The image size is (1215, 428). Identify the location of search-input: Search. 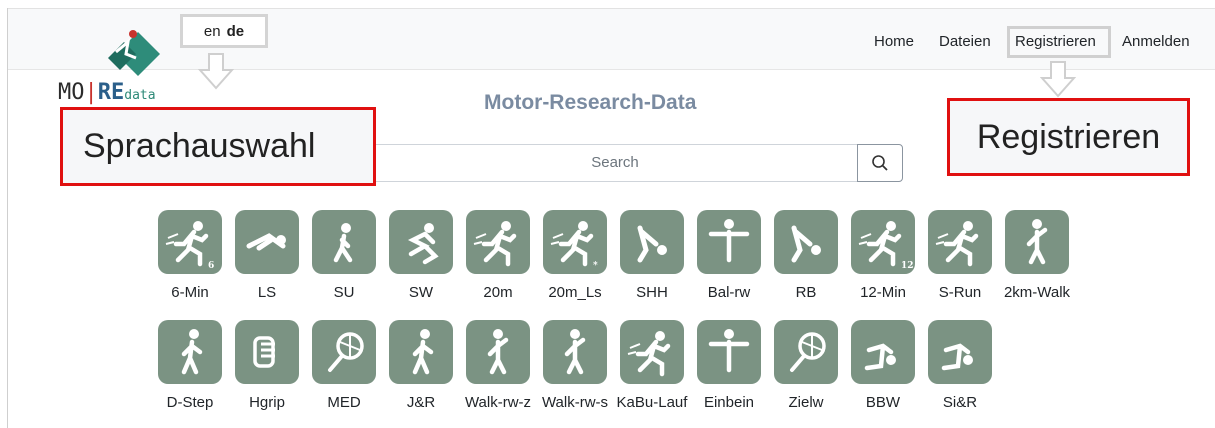
(615, 163).